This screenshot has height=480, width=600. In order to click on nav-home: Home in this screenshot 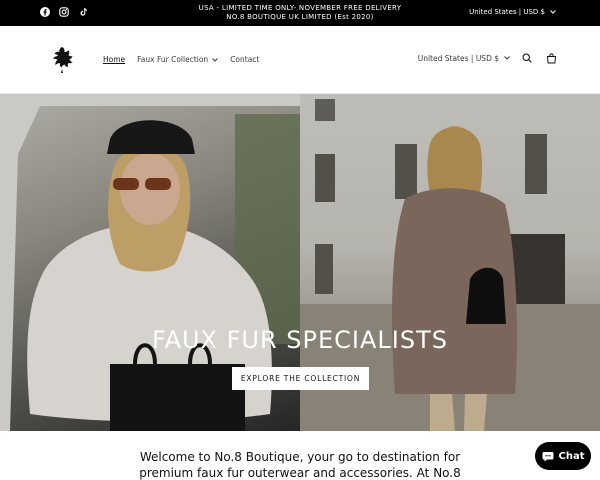, I will do `click(114, 59)`.